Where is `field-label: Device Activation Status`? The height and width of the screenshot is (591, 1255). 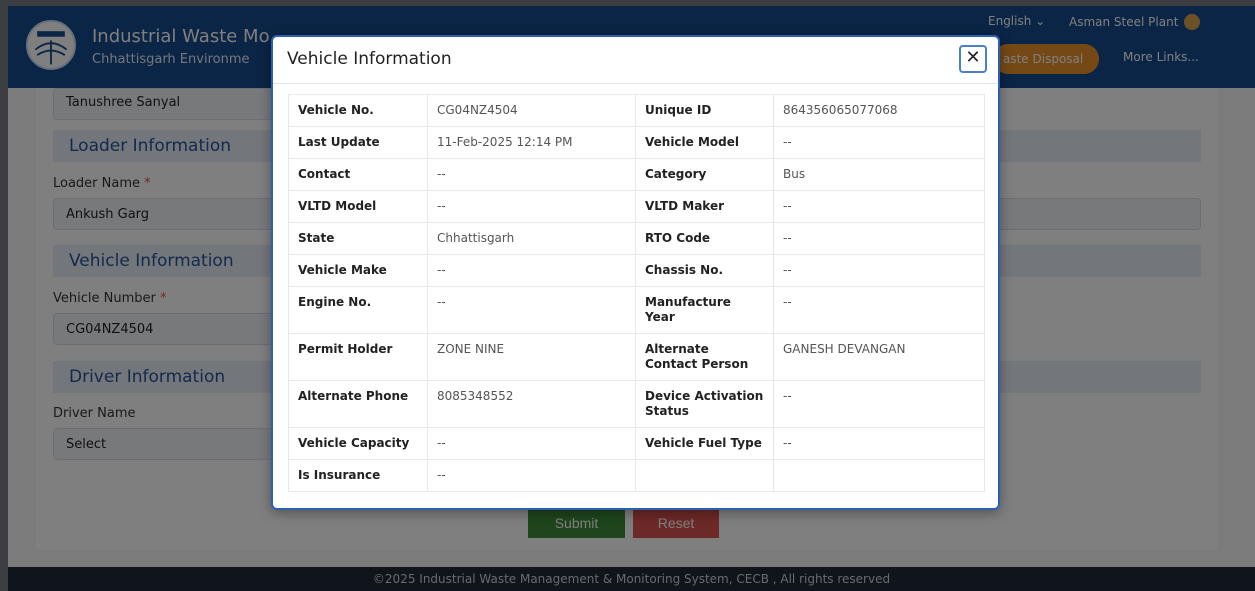 field-label: Device Activation Status is located at coordinates (704, 404).